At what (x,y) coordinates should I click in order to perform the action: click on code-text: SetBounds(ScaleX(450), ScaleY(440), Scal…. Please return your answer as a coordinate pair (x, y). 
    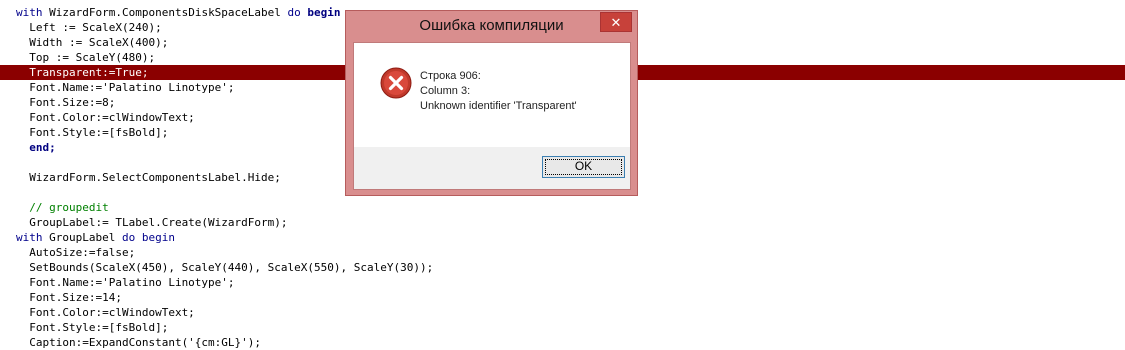
    Looking at the image, I should click on (225, 267).